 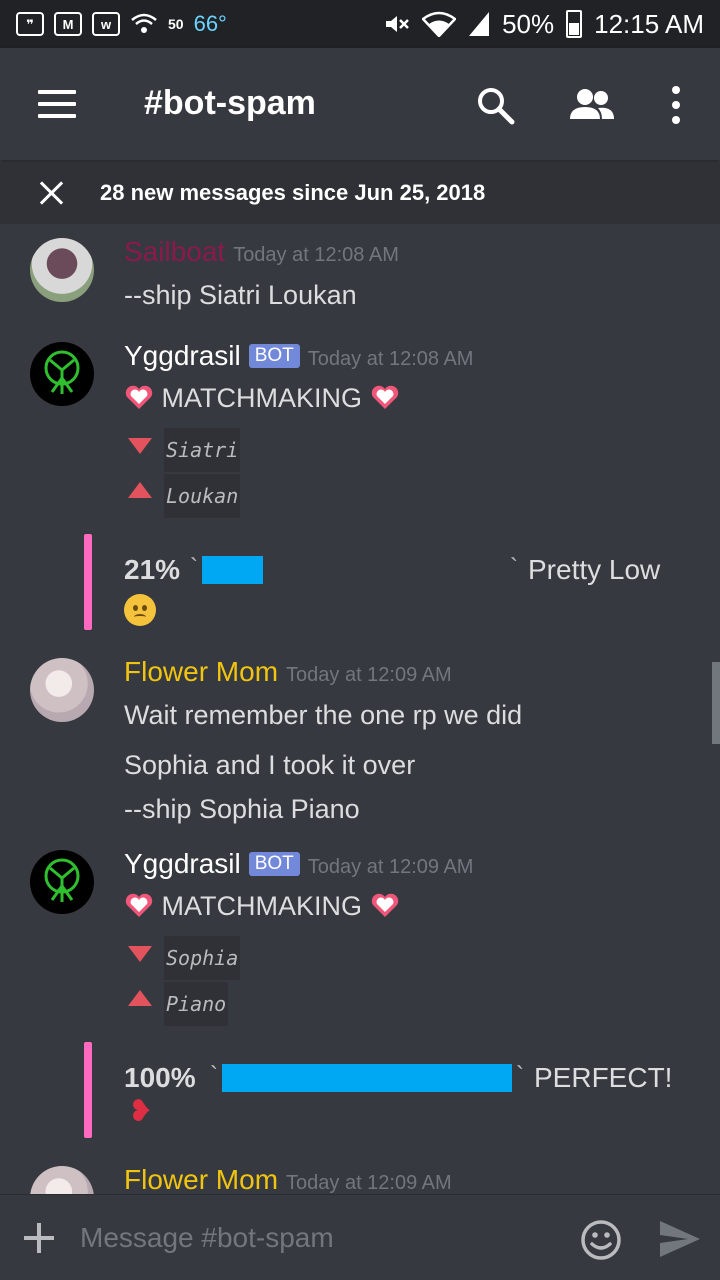 I want to click on more-options-icon, so click(x=676, y=105).